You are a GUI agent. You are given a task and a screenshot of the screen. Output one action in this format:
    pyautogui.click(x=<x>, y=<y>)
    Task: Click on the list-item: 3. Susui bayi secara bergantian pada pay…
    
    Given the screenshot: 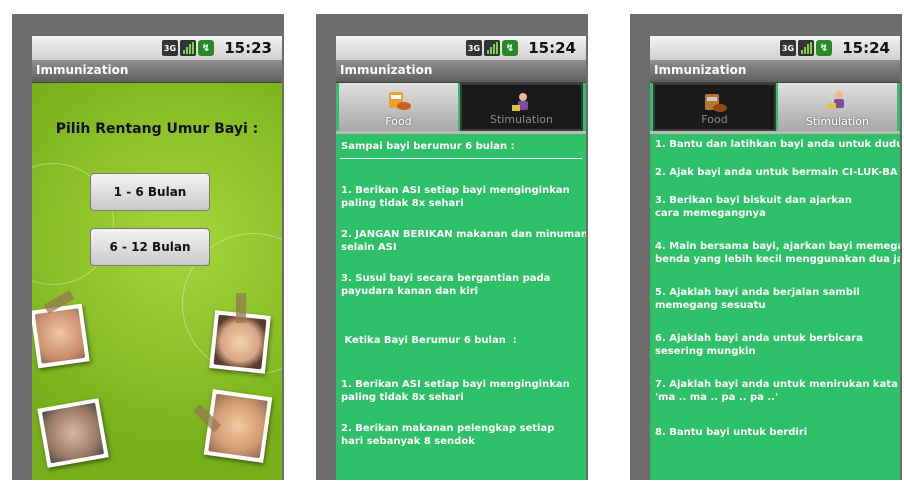 What is the action you would take?
    pyautogui.click(x=446, y=285)
    